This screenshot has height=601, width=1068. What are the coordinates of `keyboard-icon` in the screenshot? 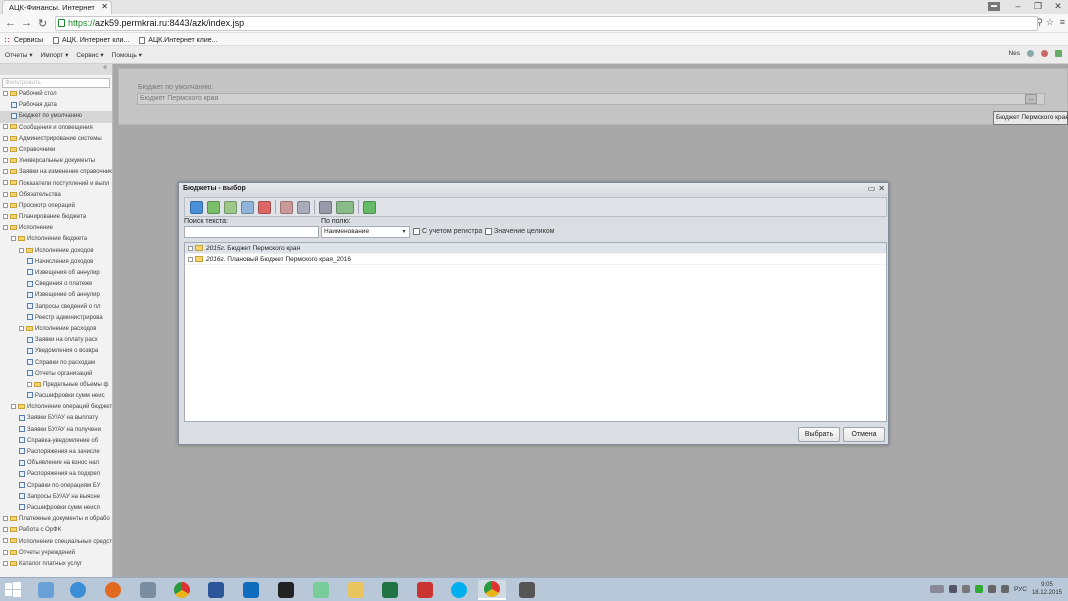 It's located at (936, 589).